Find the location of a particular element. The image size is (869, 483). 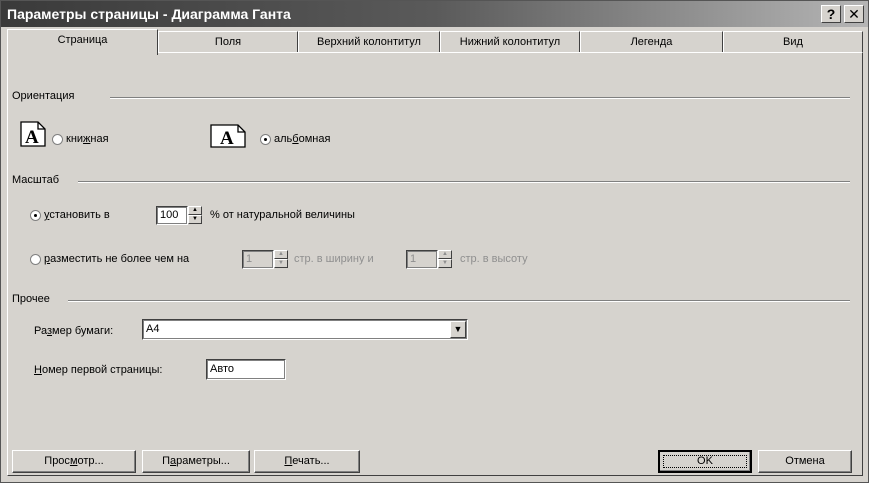

landscape-radio is located at coordinates (265, 139).